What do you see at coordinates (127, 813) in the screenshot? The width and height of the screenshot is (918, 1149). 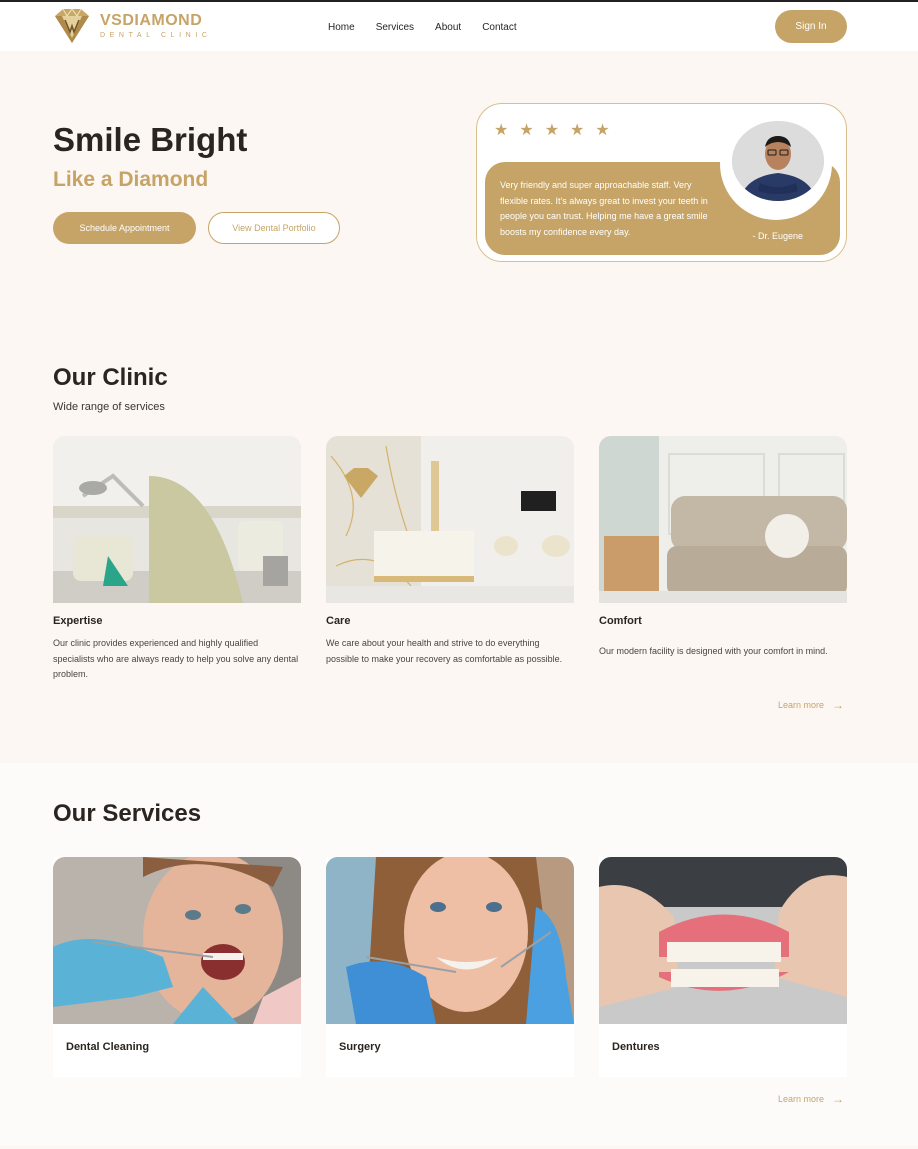 I see `services-section-title: Our Services` at bounding box center [127, 813].